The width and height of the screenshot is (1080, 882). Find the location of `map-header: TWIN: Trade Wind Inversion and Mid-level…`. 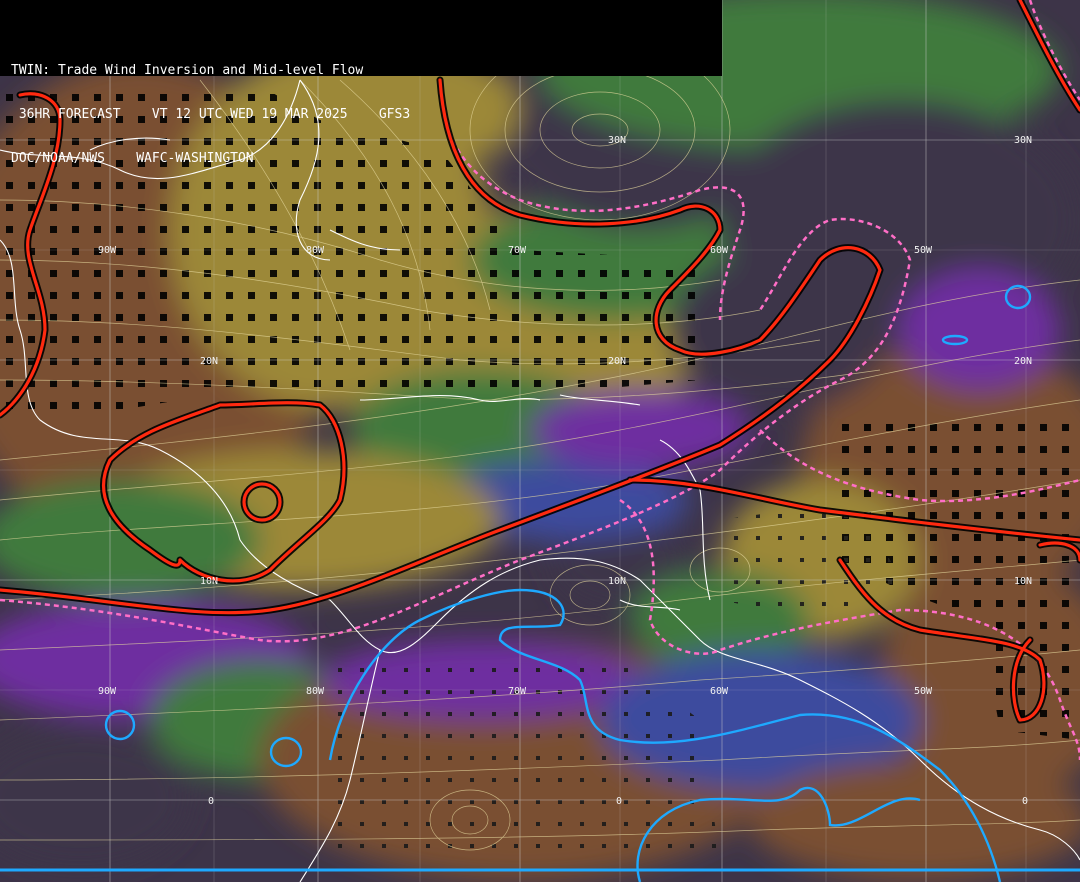

map-header: TWIN: Trade Wind Inversion and Mid-level… is located at coordinates (361, 83).